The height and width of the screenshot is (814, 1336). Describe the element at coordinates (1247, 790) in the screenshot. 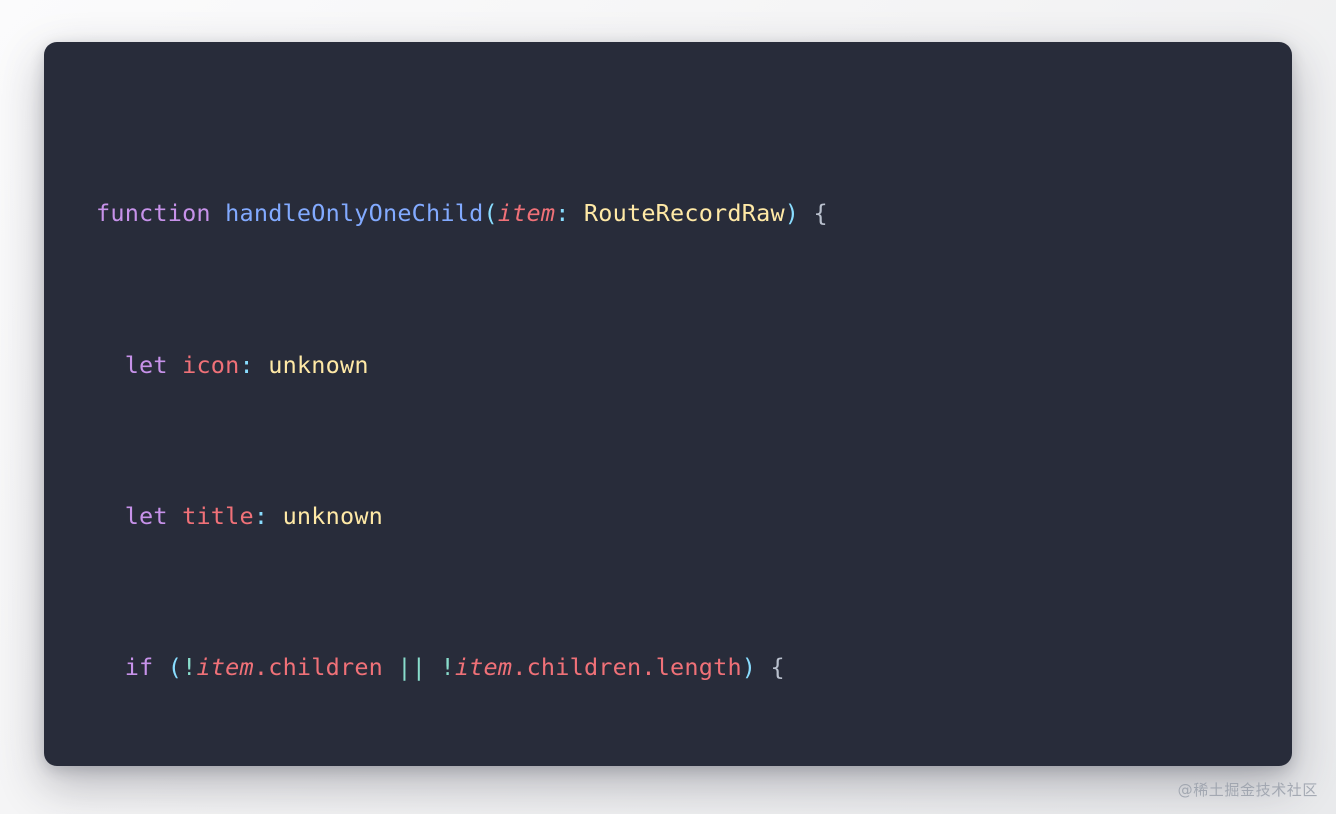

I see `watermark: @稀土掘金技术社区` at that location.